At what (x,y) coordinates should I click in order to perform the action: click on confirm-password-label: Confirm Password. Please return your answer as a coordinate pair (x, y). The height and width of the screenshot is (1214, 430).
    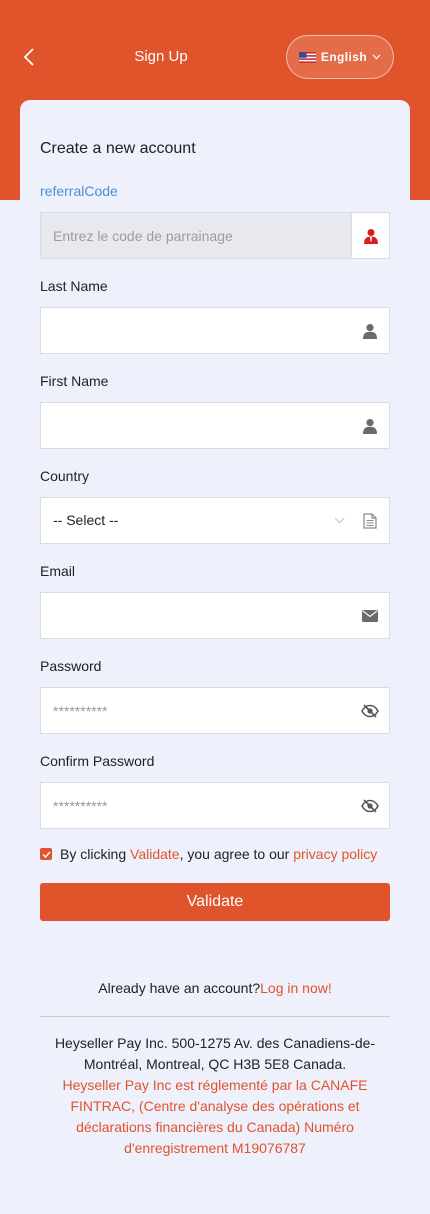
    Looking at the image, I should click on (97, 761).